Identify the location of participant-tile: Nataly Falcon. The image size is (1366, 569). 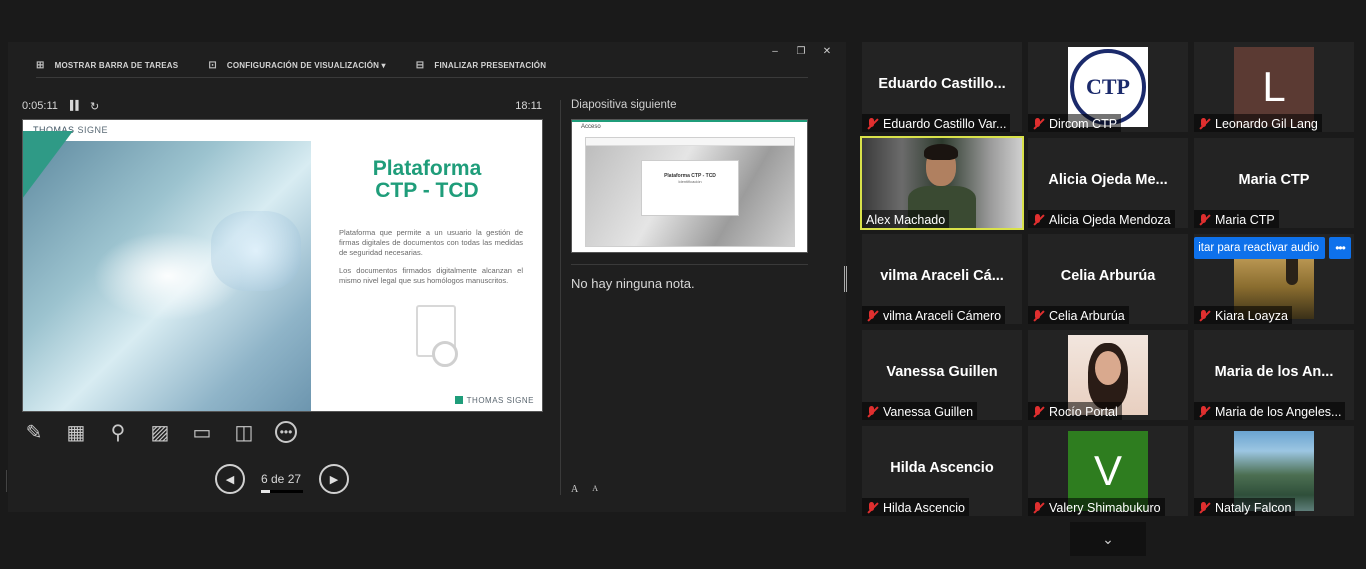
(1274, 471).